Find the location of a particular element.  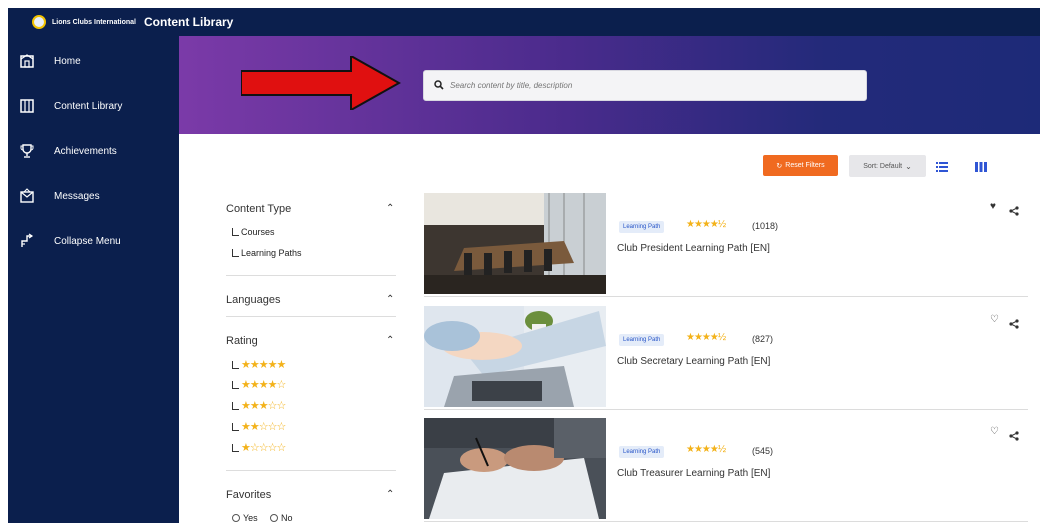

favorites-option-label: Yes is located at coordinates (250, 518).